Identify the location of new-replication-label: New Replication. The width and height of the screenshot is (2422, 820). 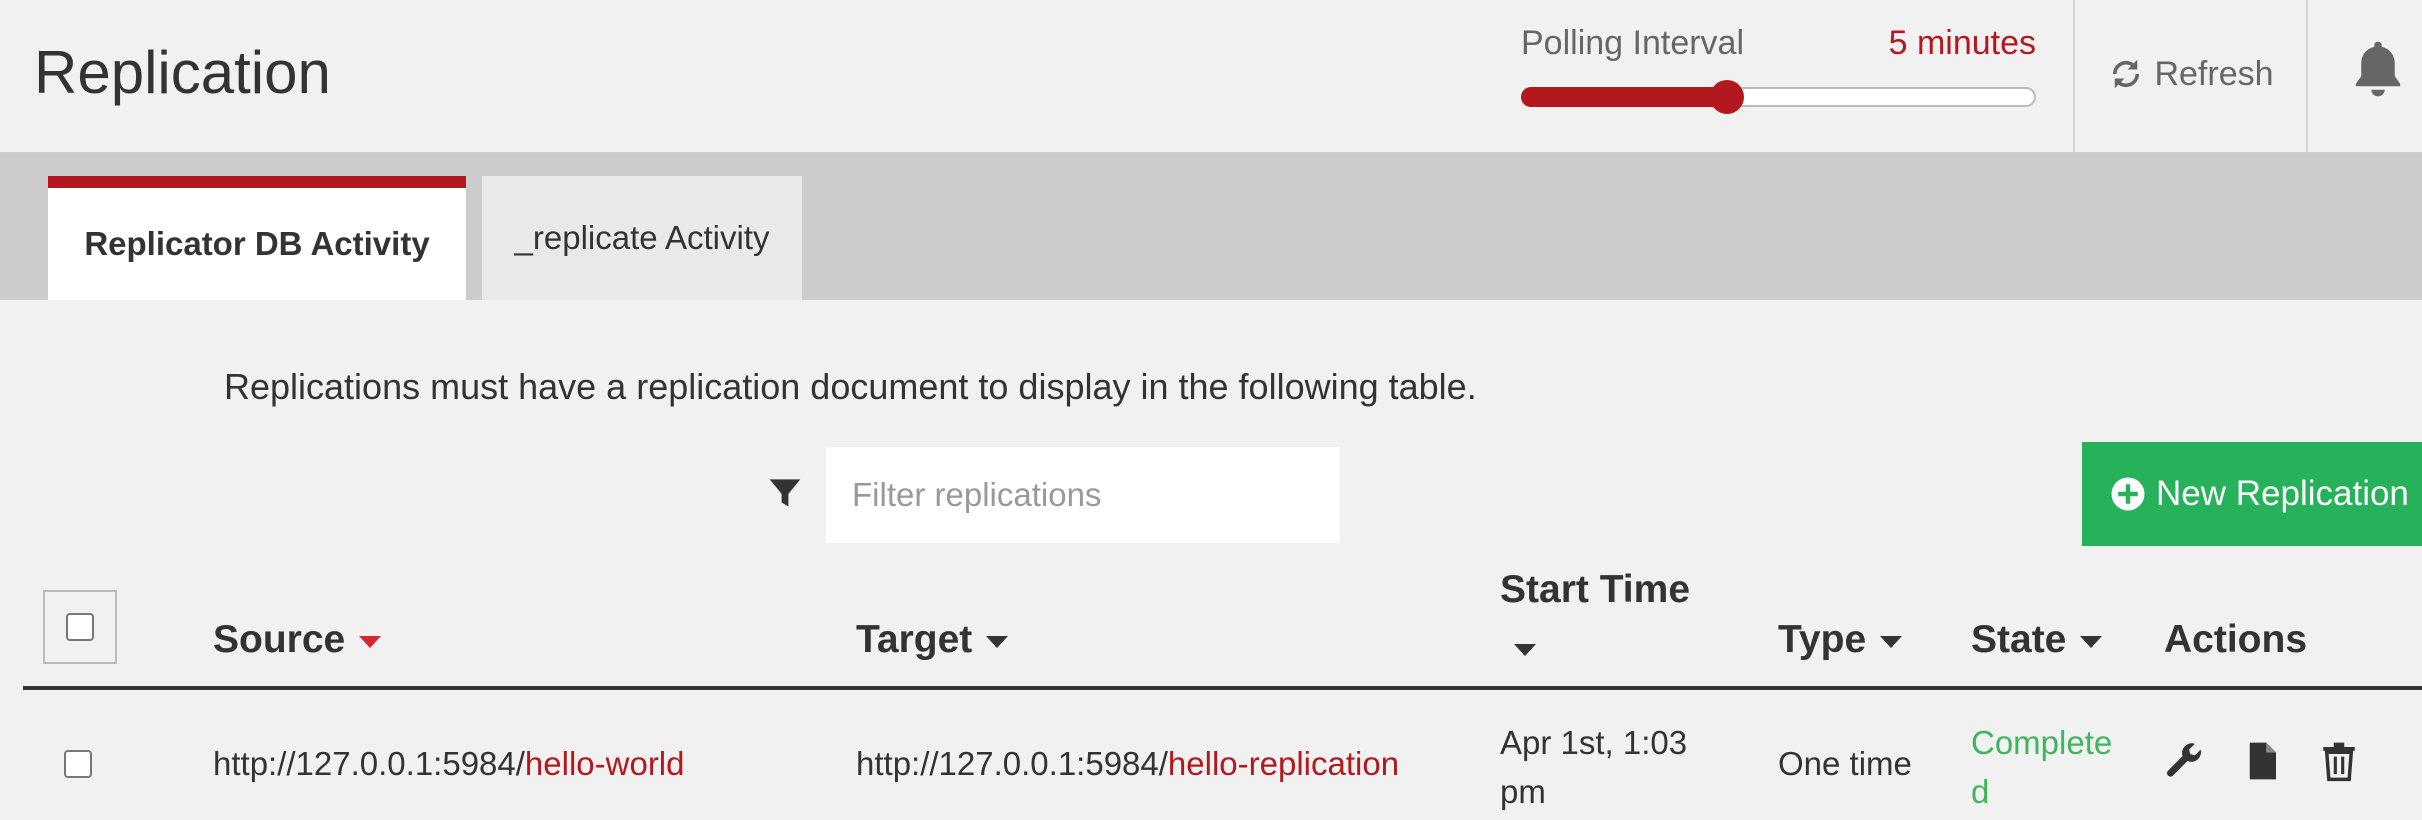
(2282, 493).